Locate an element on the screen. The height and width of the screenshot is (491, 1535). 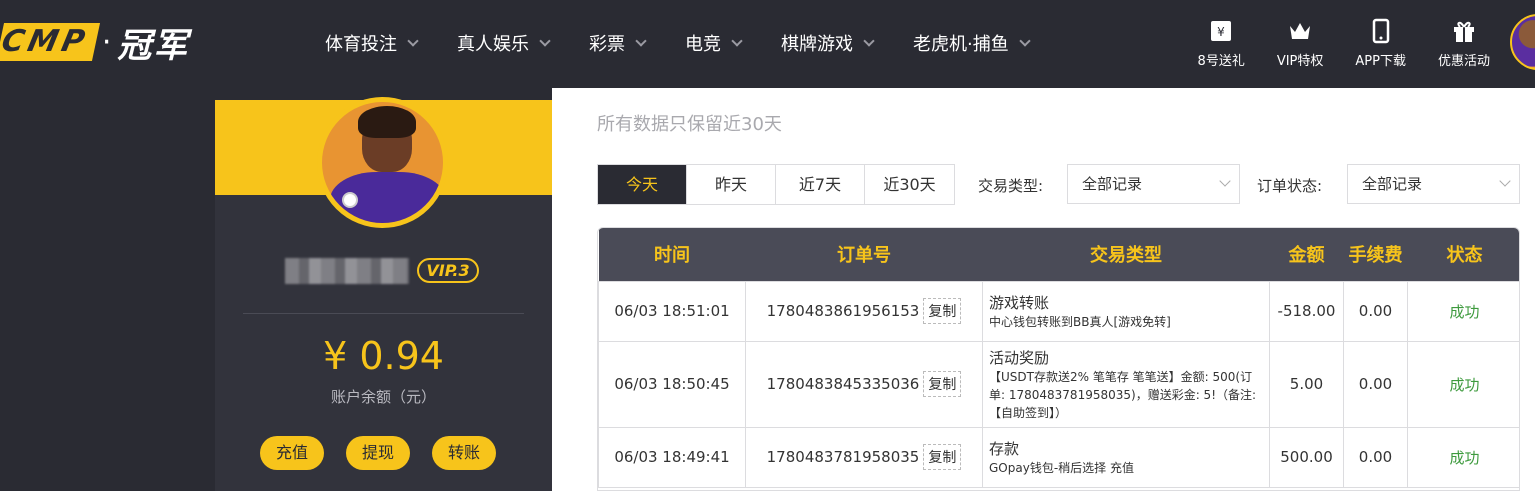
nav-item-live-casino: 真人娱乐 is located at coordinates (504, 43).